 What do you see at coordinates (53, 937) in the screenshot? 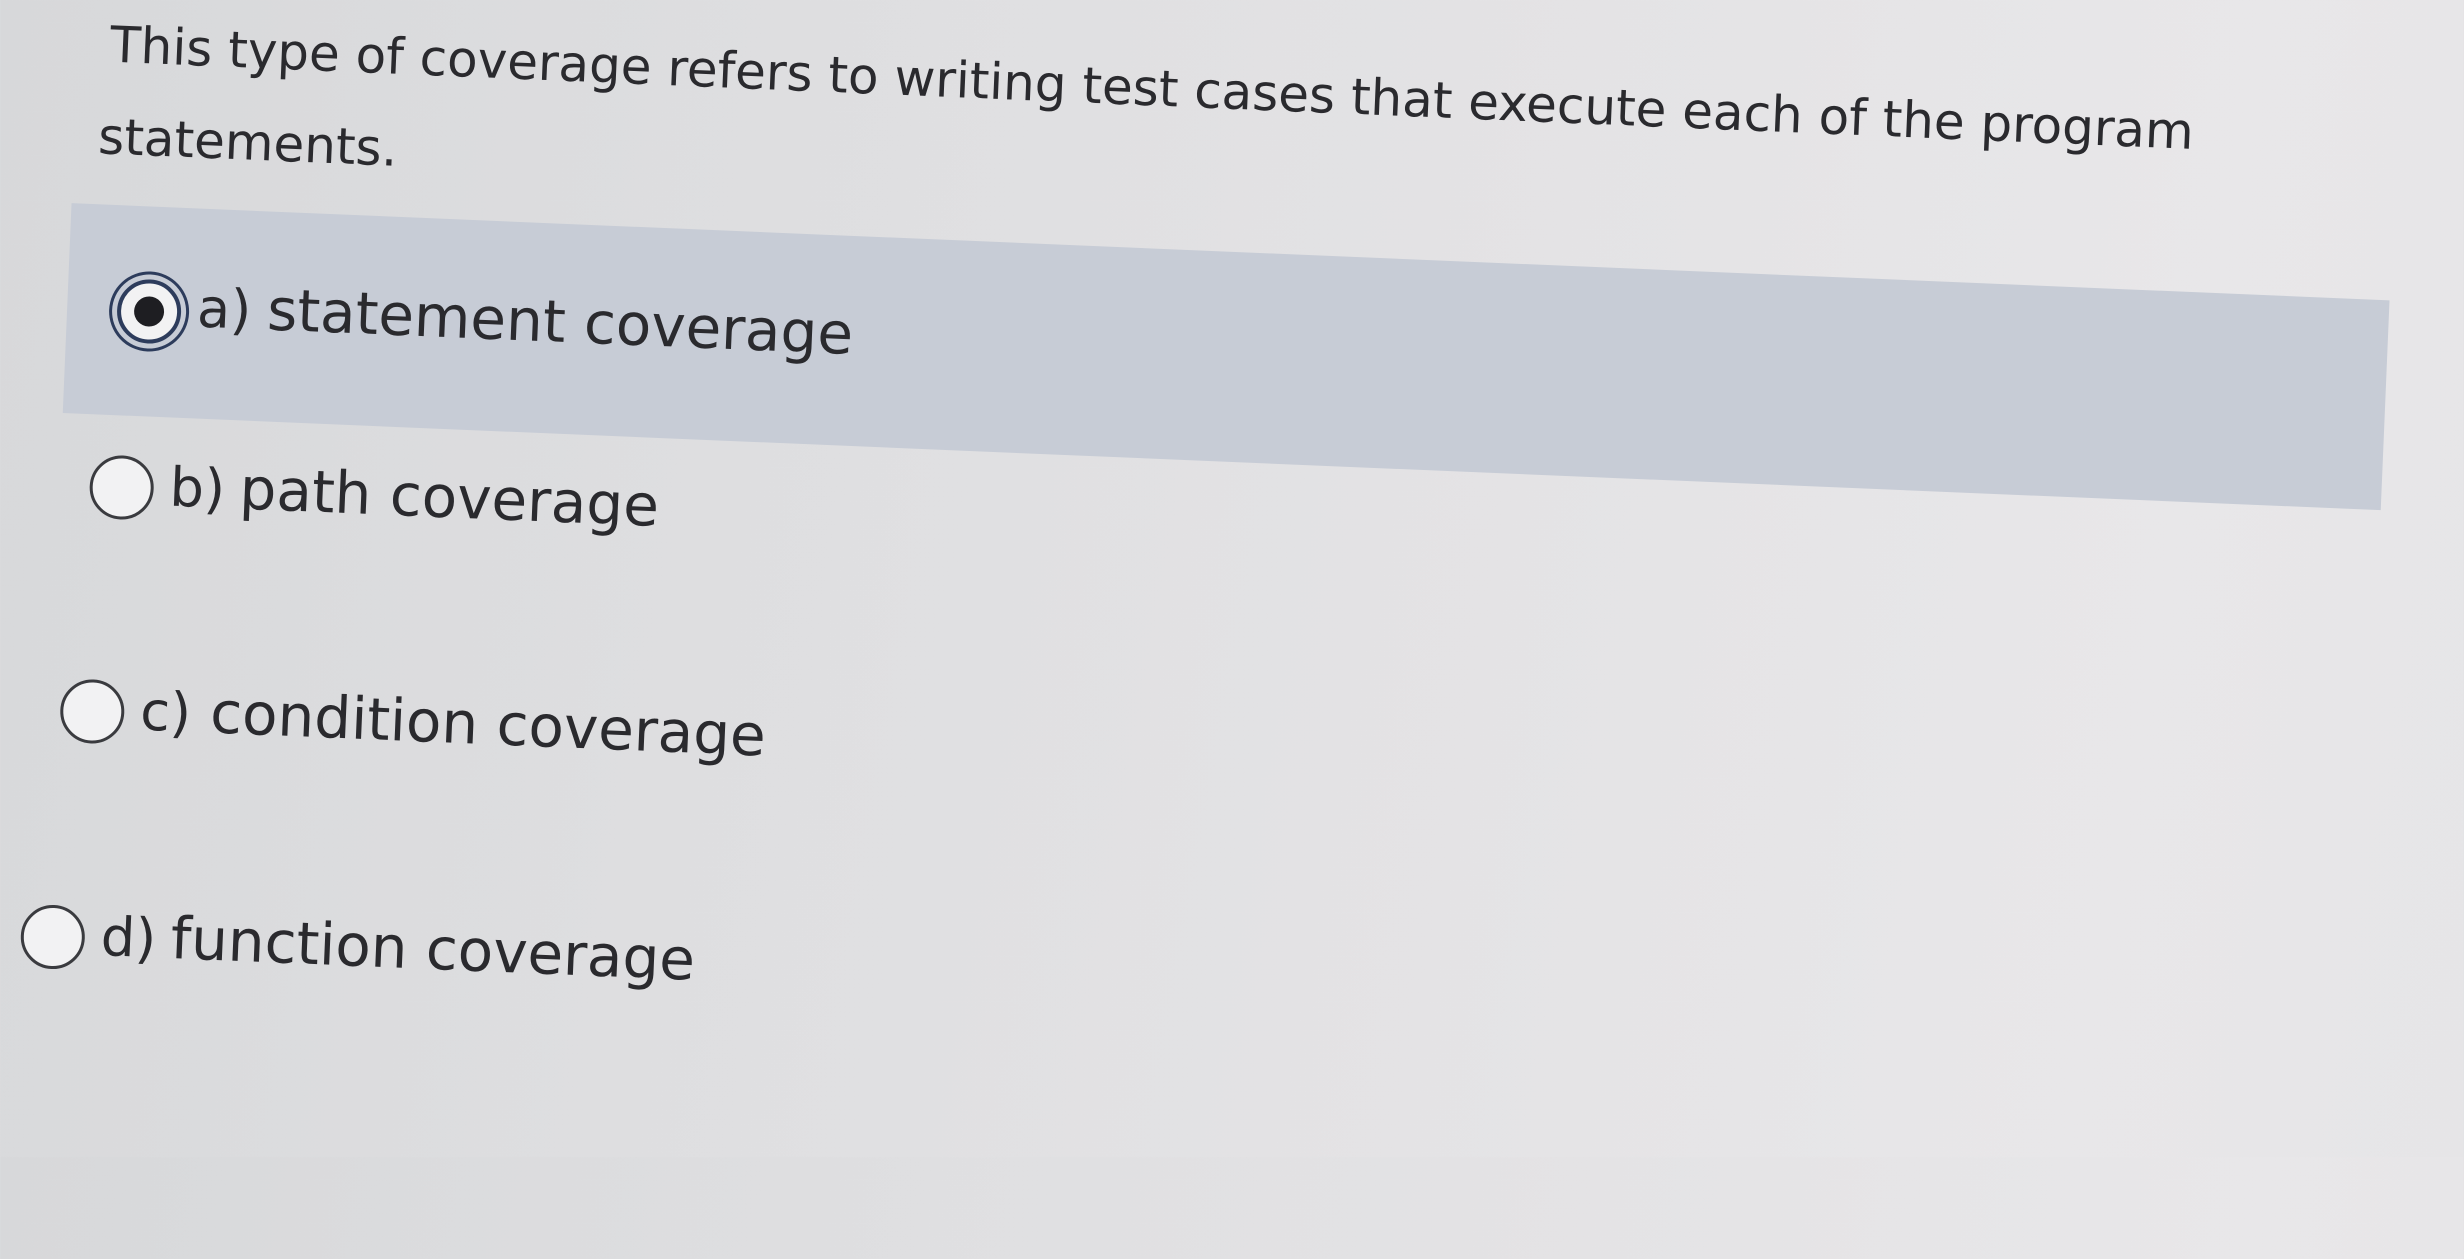
I see `radio-option-d` at bounding box center [53, 937].